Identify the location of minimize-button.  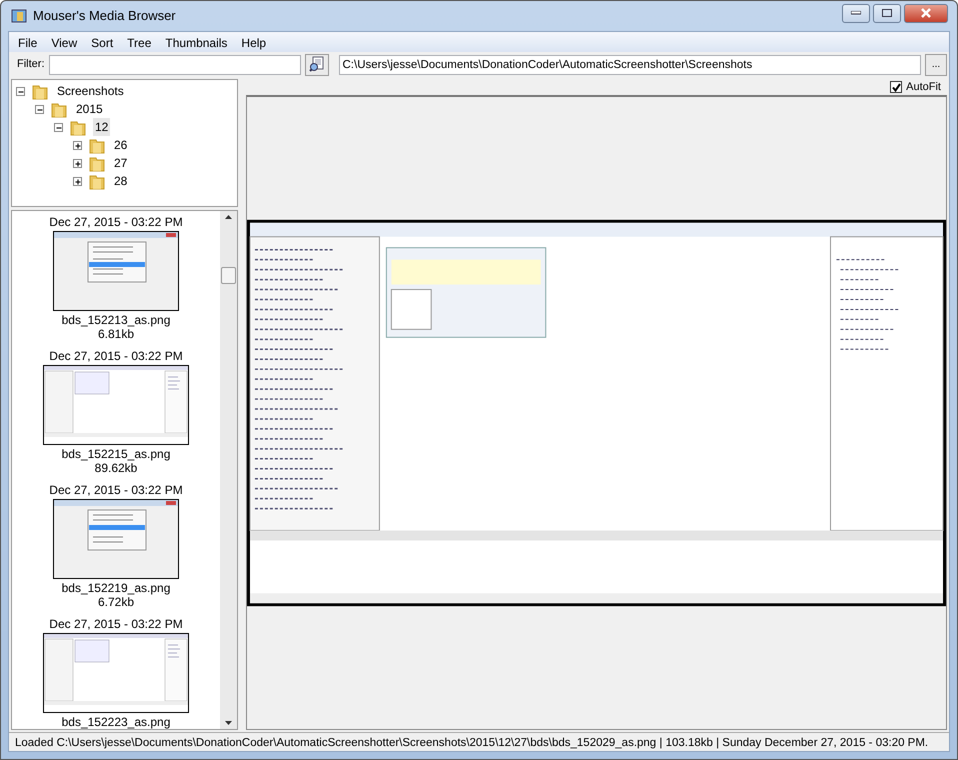
(856, 13).